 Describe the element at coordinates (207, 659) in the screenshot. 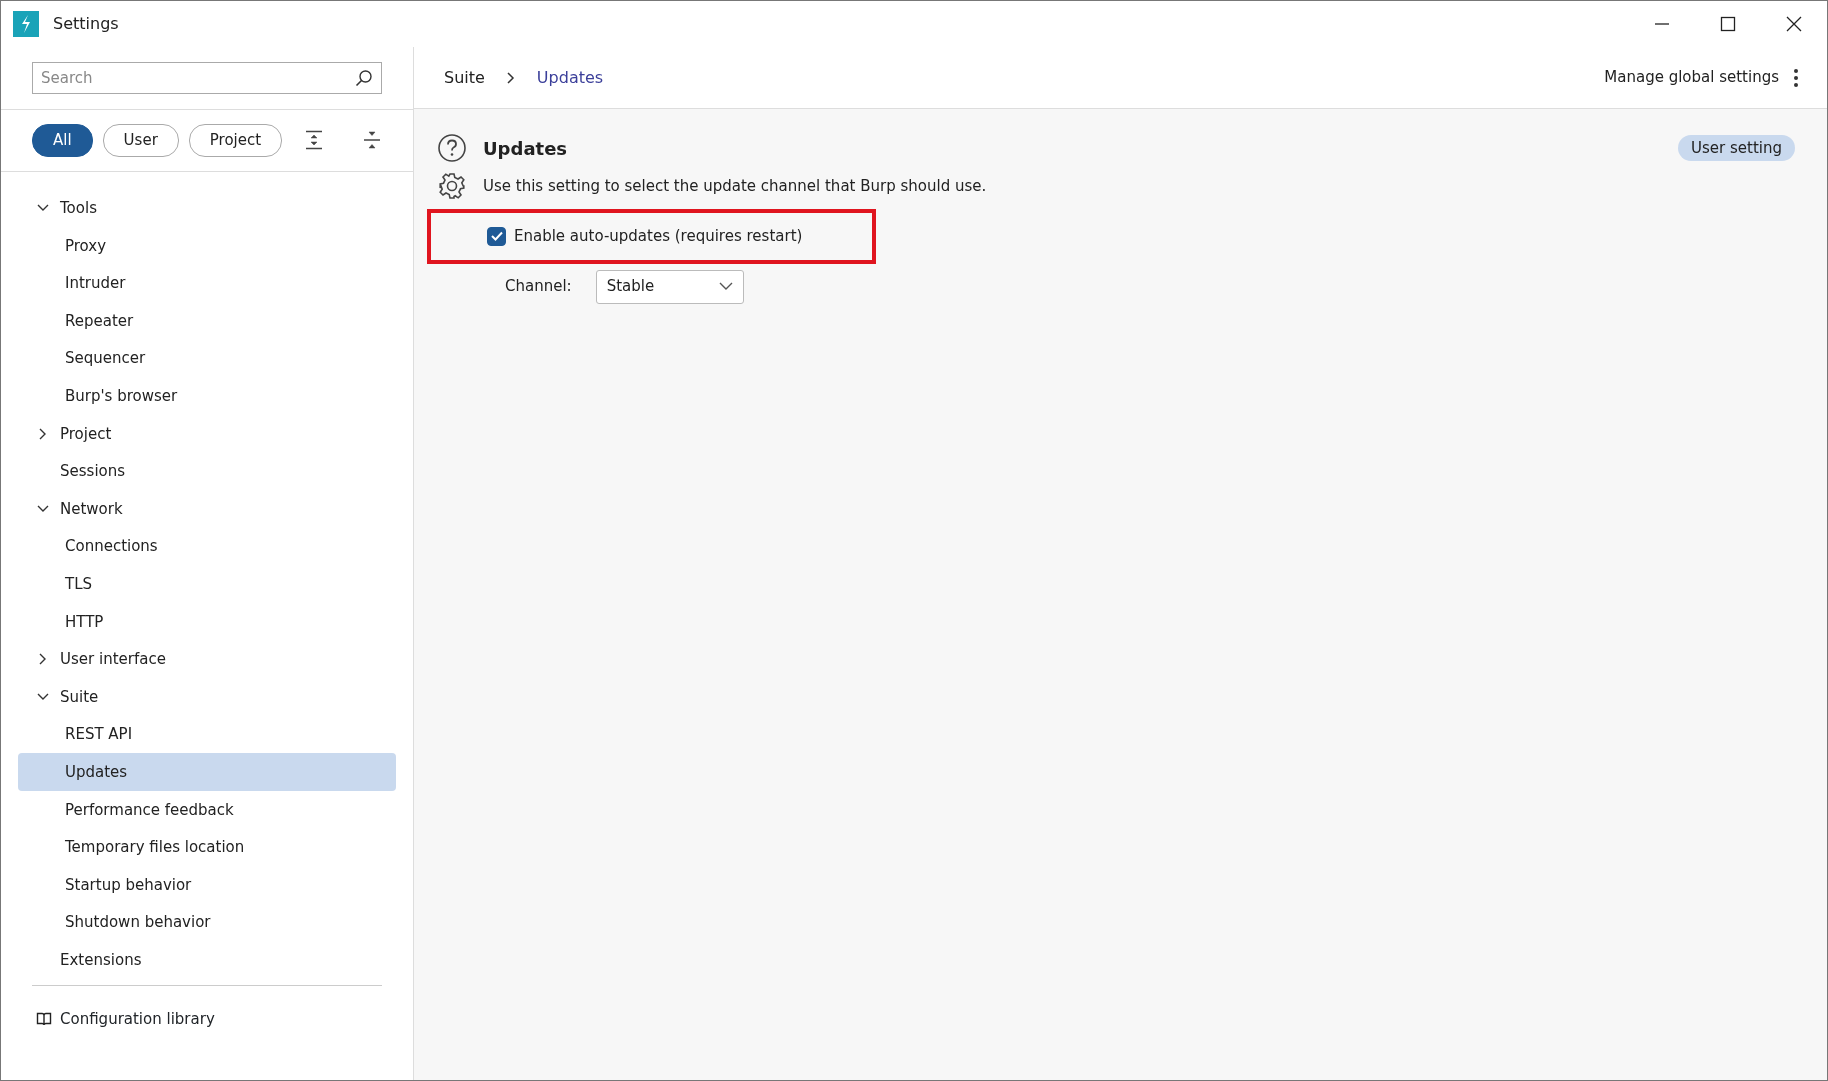

I see `tree-item: User interface` at that location.